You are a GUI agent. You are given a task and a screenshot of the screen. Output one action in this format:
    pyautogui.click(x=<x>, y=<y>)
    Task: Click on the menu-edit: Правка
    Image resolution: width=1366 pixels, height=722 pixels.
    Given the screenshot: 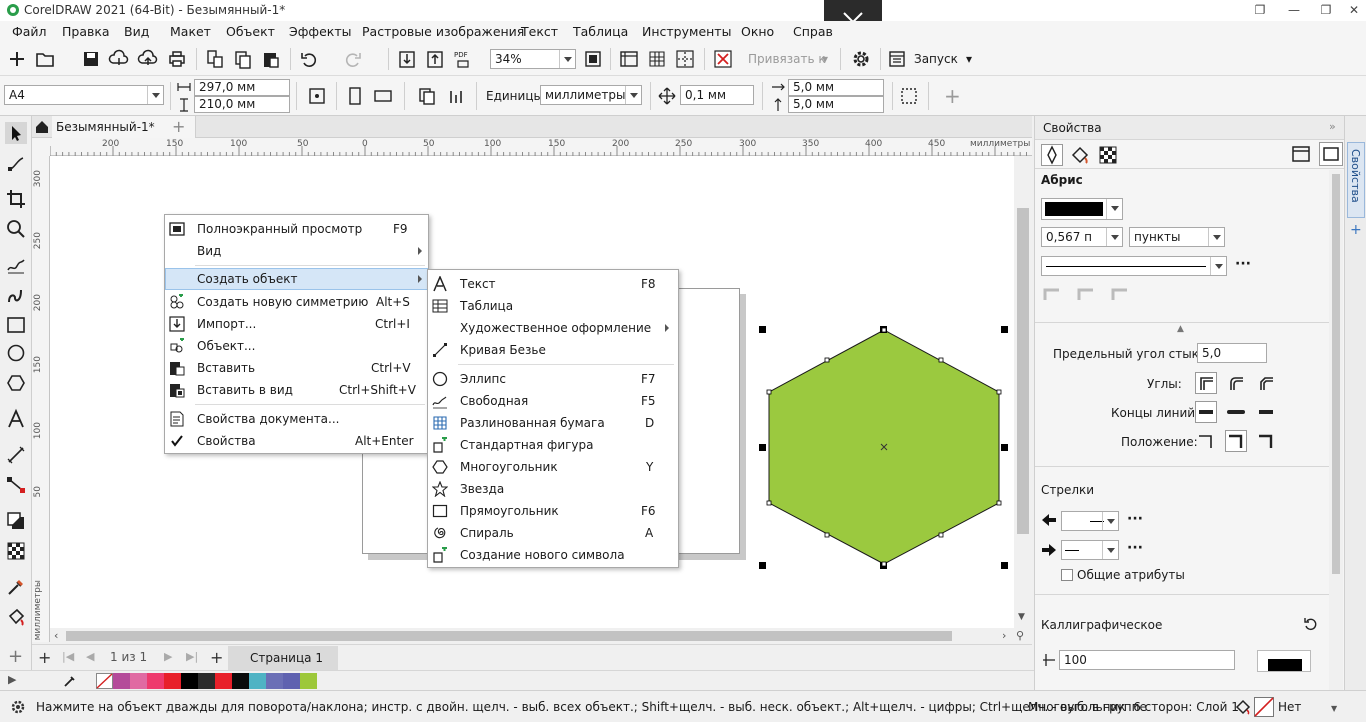 What is the action you would take?
    pyautogui.click(x=86, y=31)
    